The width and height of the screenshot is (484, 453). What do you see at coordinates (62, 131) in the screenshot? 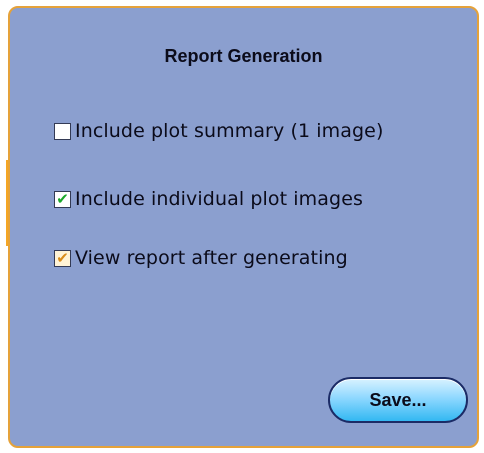
I see `include-plot-summary-checkbox` at bounding box center [62, 131].